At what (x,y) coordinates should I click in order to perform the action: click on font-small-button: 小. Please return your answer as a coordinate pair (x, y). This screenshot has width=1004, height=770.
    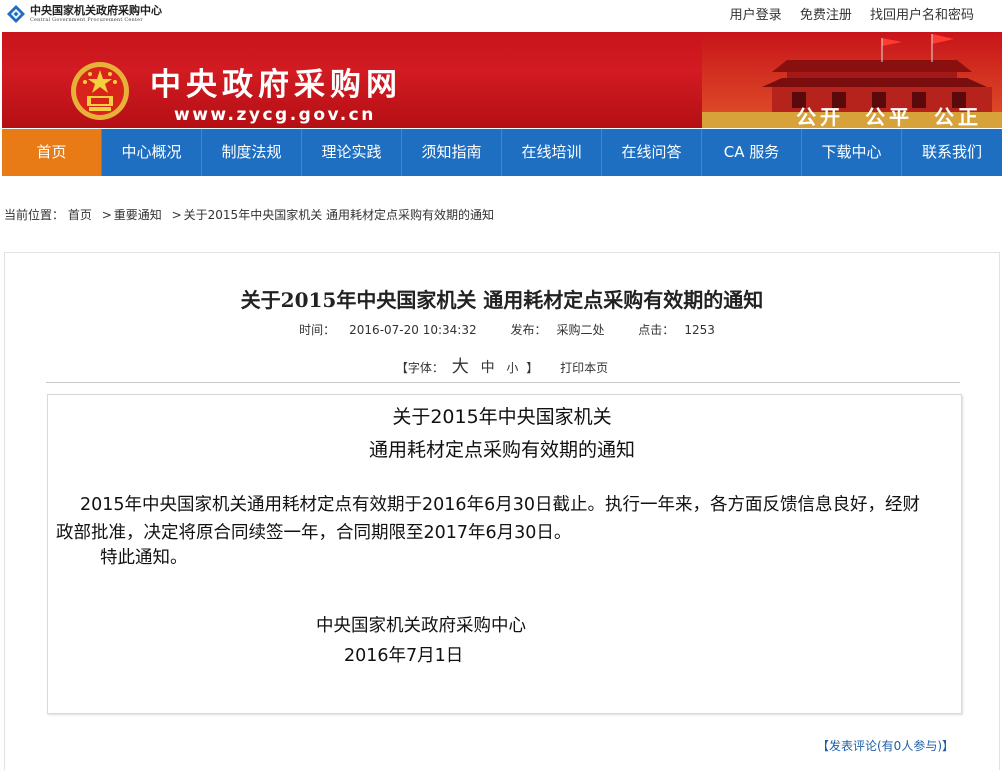
    Looking at the image, I should click on (512, 368).